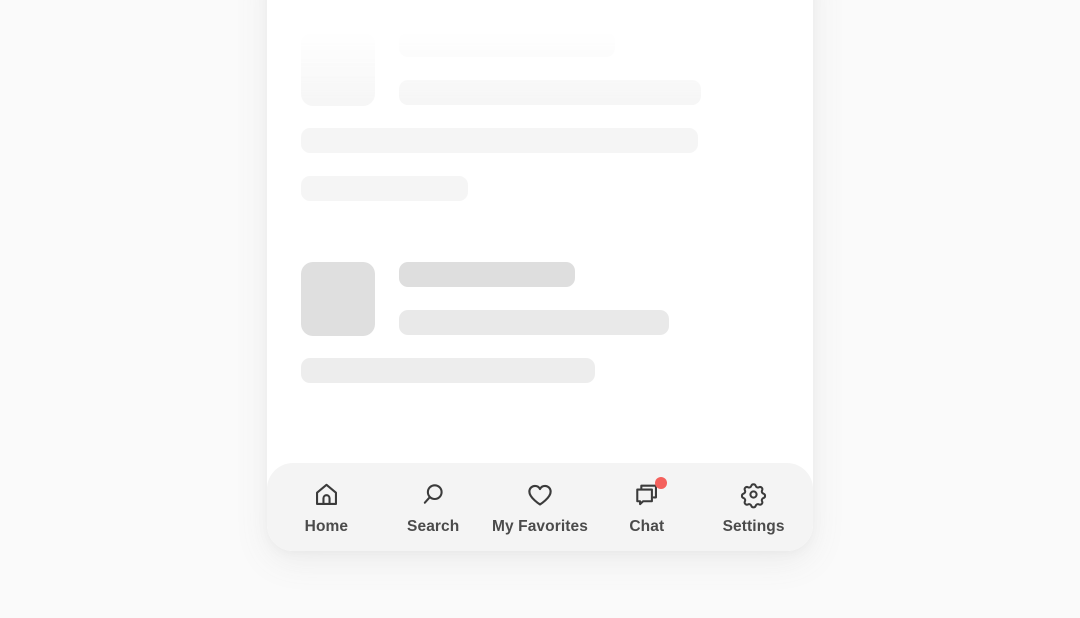 This screenshot has height=618, width=1080. What do you see at coordinates (433, 526) in the screenshot?
I see `nav-label-search: Search` at bounding box center [433, 526].